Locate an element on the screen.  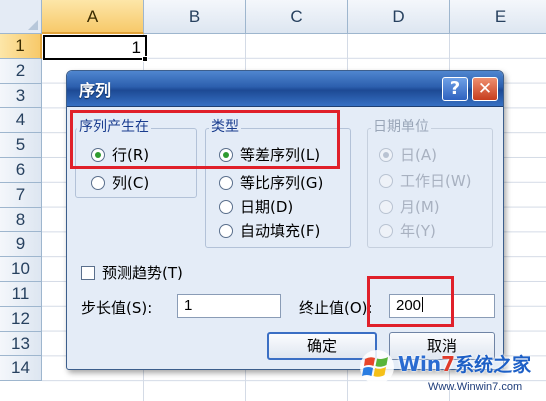
row-header-6: 6 is located at coordinates (21, 170).